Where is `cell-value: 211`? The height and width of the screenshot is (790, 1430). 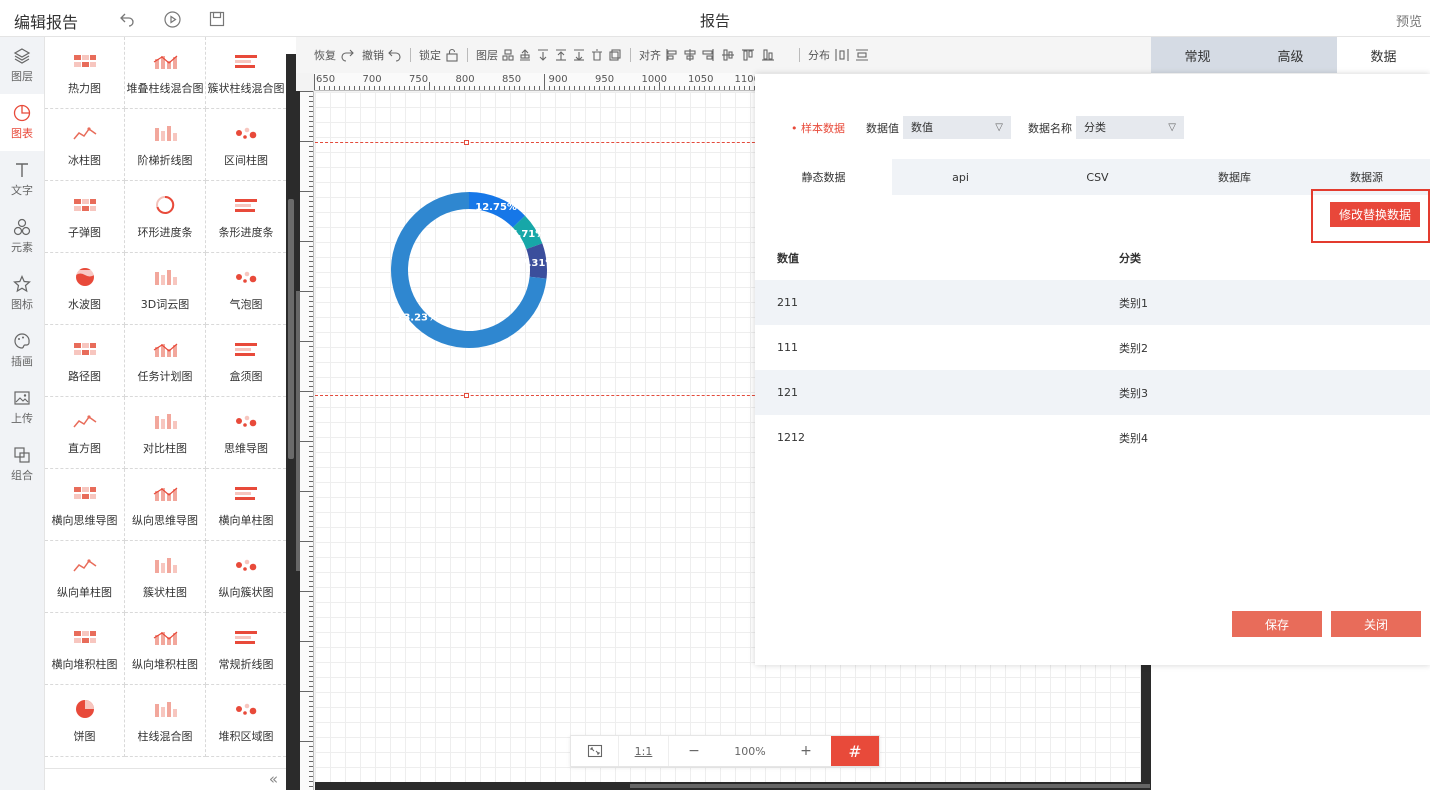 cell-value: 211 is located at coordinates (948, 302).